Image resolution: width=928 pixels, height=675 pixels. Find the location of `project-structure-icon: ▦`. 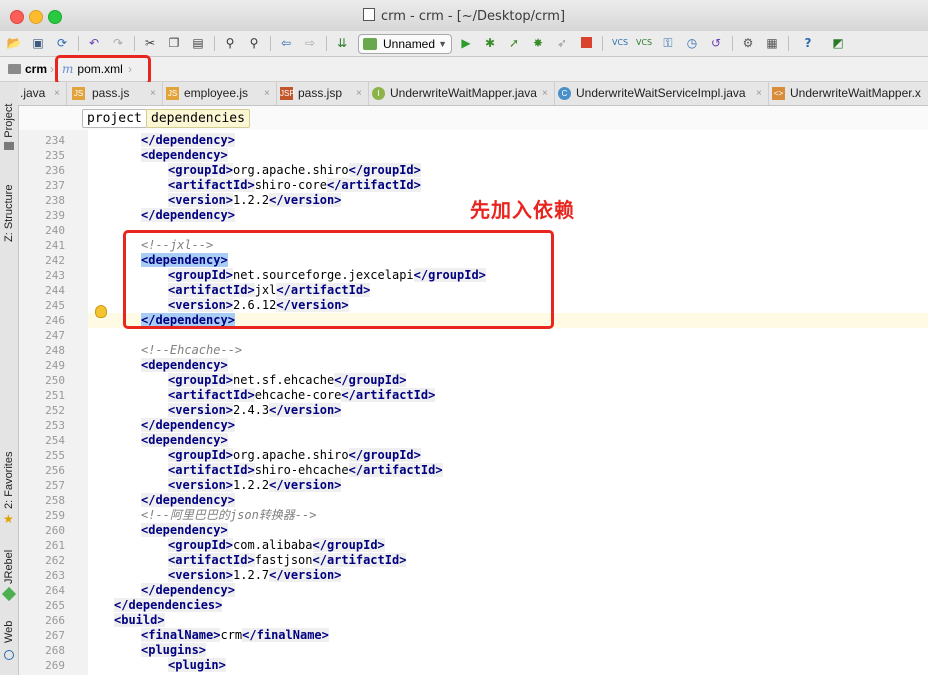

project-structure-icon: ▦ is located at coordinates (772, 43).